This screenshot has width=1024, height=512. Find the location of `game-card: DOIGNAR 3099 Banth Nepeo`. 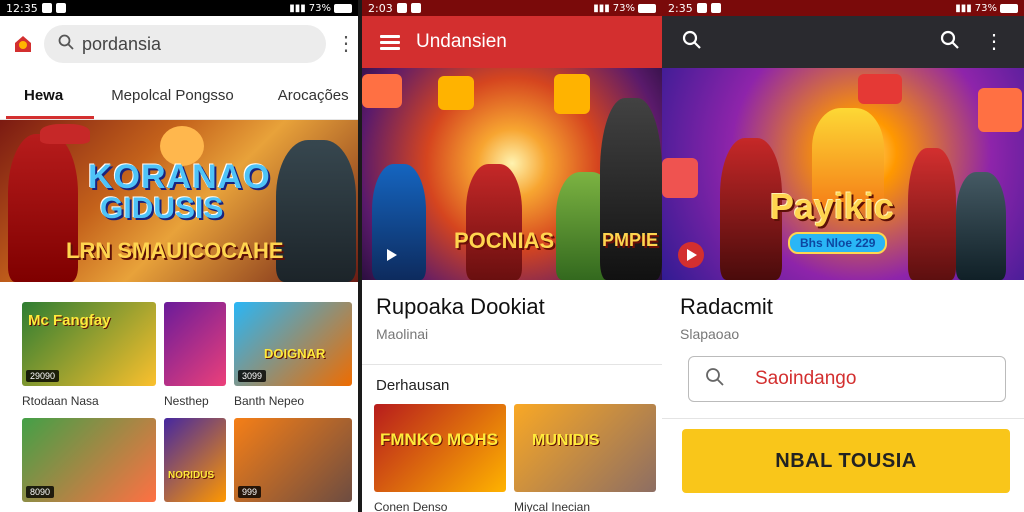

game-card: DOIGNAR 3099 Banth Nepeo is located at coordinates (293, 355).